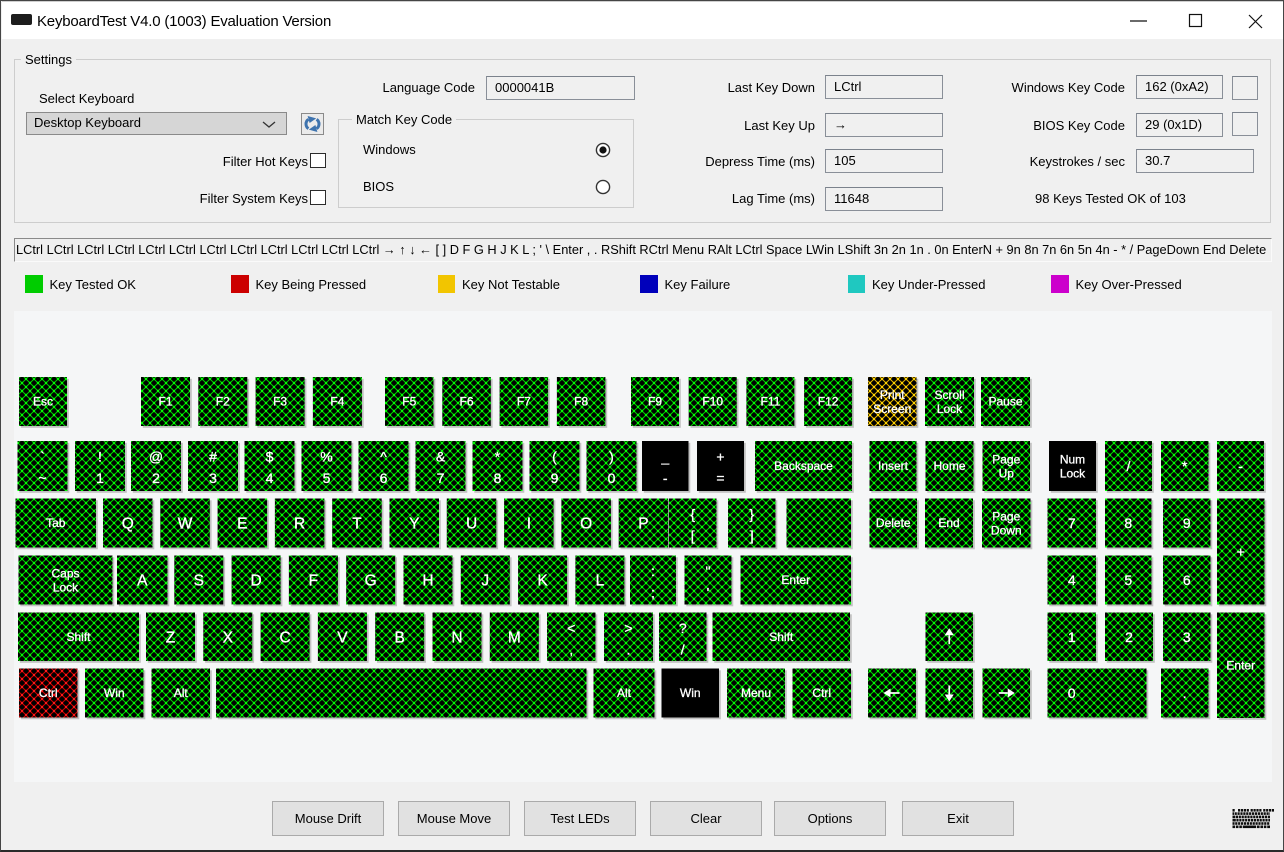 The width and height of the screenshot is (1284, 852). What do you see at coordinates (1006, 517) in the screenshot?
I see `svg-text: Page` at bounding box center [1006, 517].